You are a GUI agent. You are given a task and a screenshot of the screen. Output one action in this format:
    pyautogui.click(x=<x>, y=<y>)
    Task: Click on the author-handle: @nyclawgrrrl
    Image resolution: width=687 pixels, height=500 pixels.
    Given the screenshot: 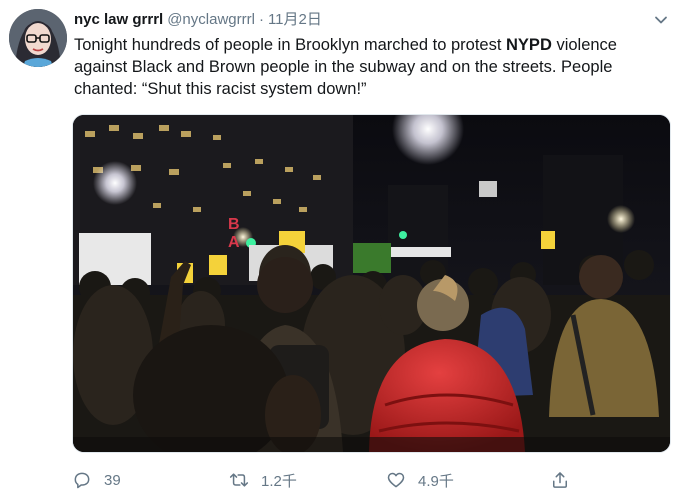 What is the action you would take?
    pyautogui.click(x=211, y=19)
    